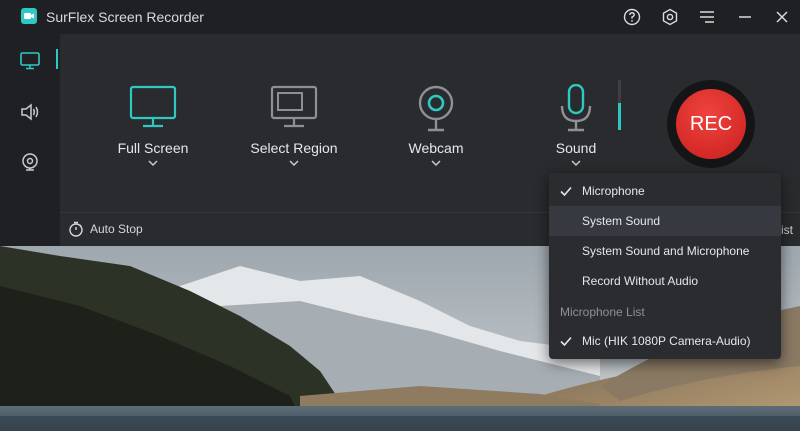  What do you see at coordinates (576, 148) in the screenshot?
I see `mode-label: Sound` at bounding box center [576, 148].